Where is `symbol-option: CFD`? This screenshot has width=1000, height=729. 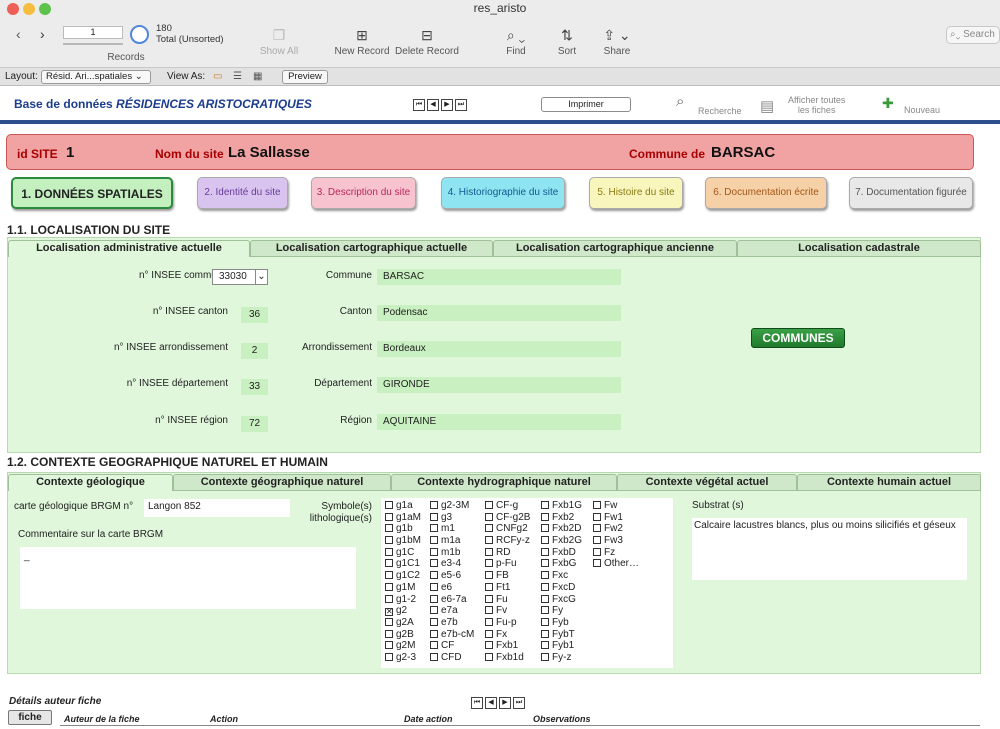
symbol-option: CFD is located at coordinates (452, 658).